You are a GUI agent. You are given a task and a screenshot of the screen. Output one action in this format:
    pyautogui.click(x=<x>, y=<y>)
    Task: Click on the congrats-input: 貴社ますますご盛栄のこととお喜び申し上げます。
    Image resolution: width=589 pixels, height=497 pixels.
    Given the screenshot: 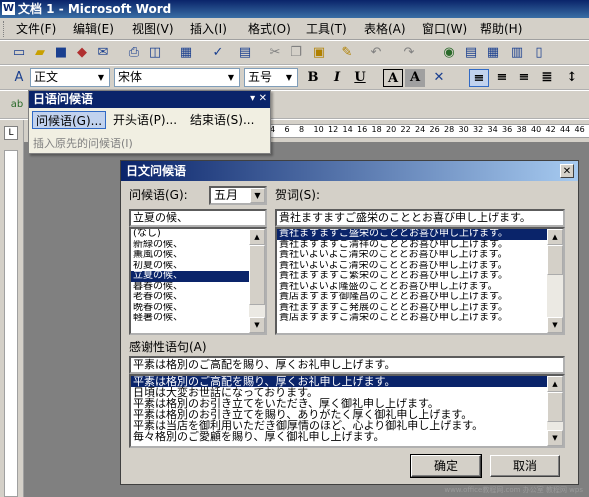 What is the action you would take?
    pyautogui.click(x=420, y=218)
    